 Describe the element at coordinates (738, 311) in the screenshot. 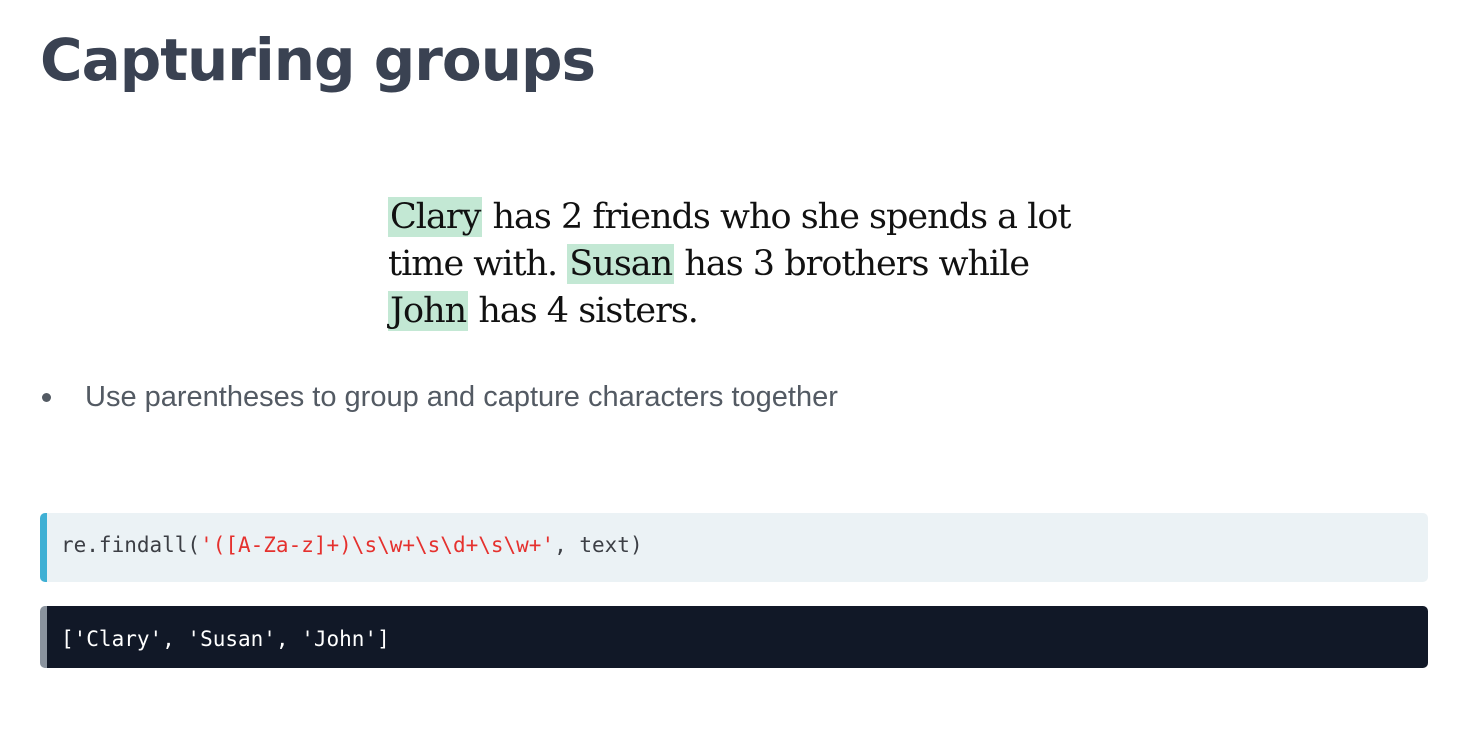

I see `example-line-3: John has 4 sisters.` at that location.